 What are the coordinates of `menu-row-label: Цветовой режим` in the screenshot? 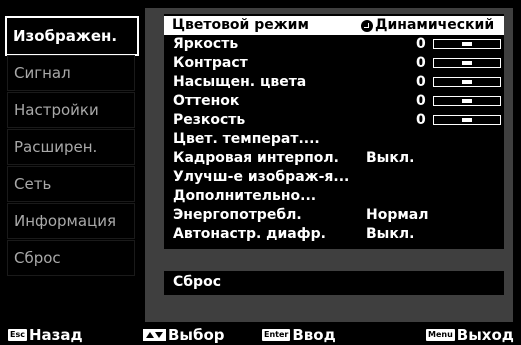 It's located at (240, 25).